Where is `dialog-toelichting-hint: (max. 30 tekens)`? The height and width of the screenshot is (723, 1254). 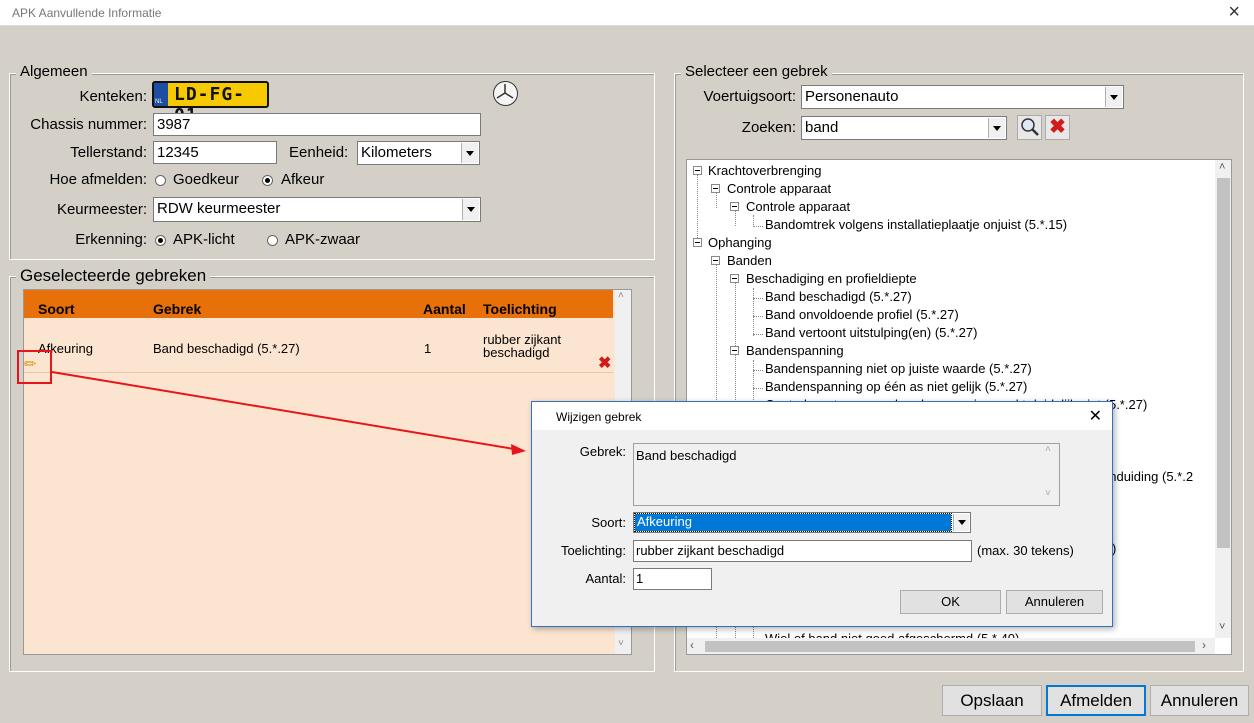 dialog-toelichting-hint: (max. 30 tekens) is located at coordinates (1025, 550).